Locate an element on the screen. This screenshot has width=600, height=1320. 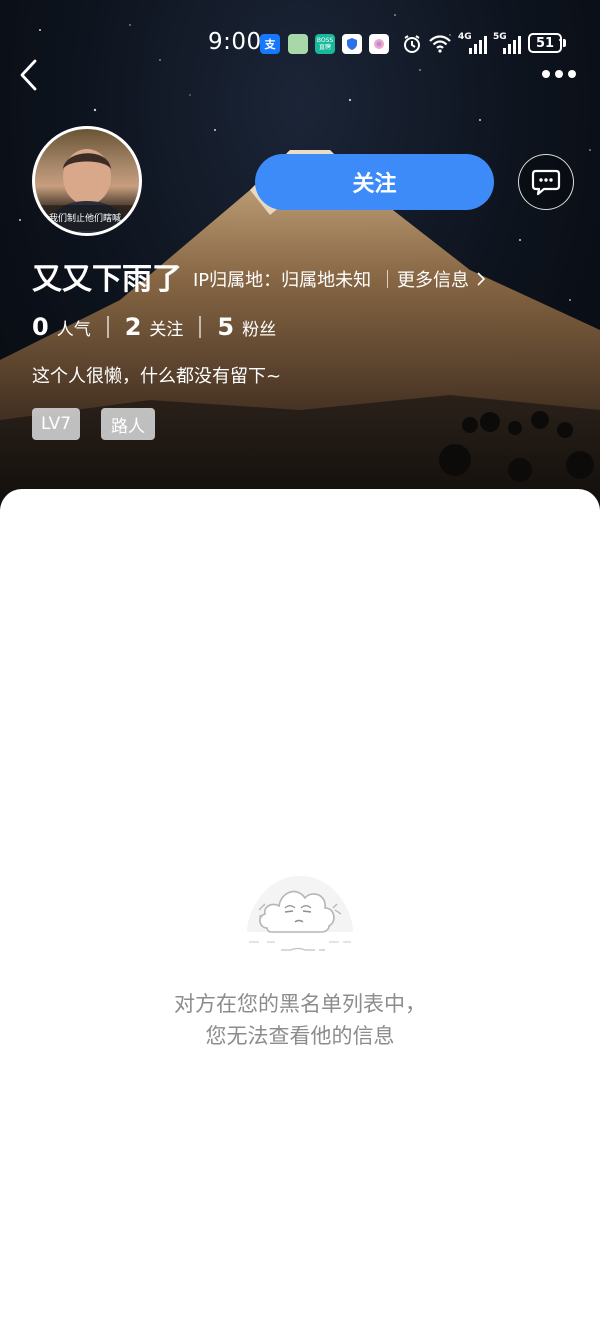
more-dots-icon is located at coordinates (559, 74).